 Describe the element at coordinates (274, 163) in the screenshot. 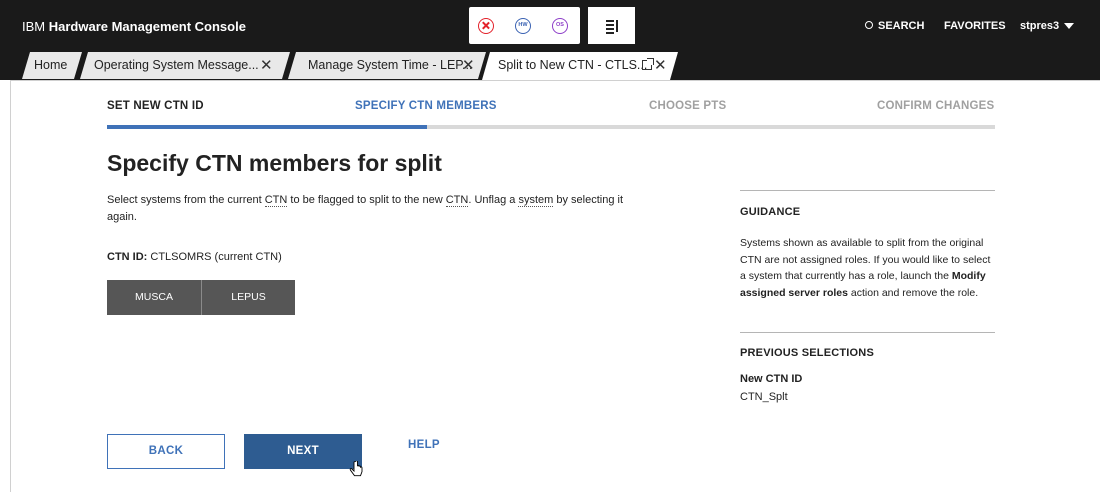

I see `page-title: Specify CTN members for split` at that location.